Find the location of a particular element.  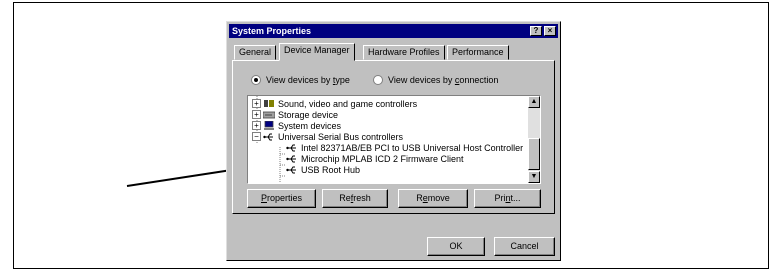

tab-hardware-profiles: Hardware Profiles is located at coordinates (404, 52).